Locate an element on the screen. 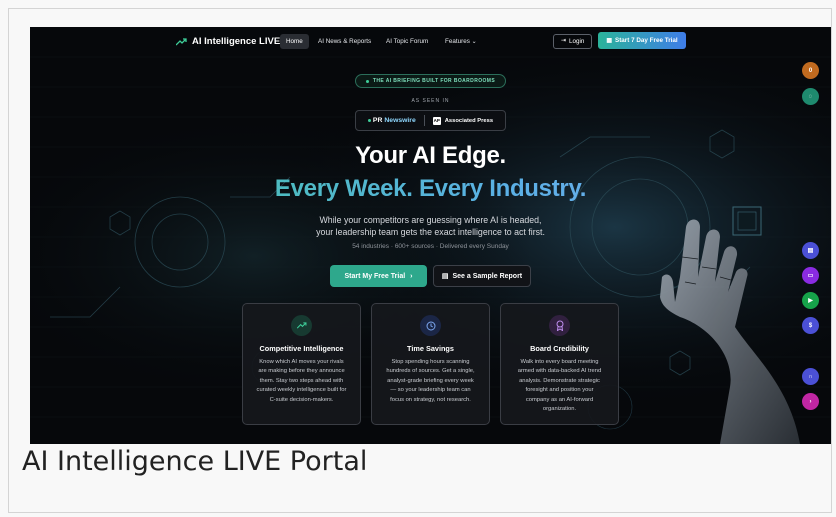 The height and width of the screenshot is (517, 836). start-trial-button: ▦ Start 7 Day Free Trial is located at coordinates (642, 40).